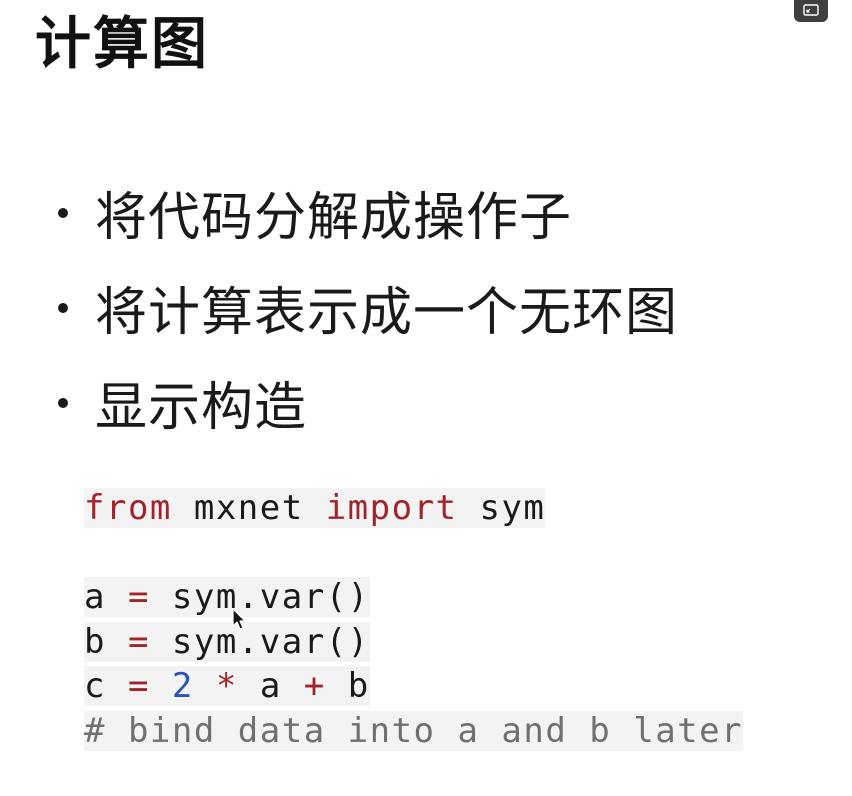 This screenshot has height=796, width=852. I want to click on slide-title: 计算图, so click(122, 44).